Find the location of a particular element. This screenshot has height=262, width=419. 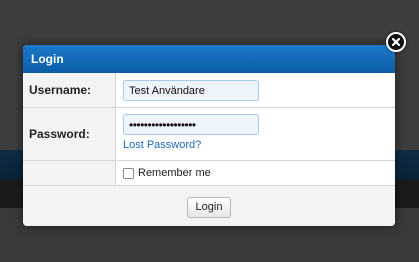

remember-row: Remember me is located at coordinates (209, 173).